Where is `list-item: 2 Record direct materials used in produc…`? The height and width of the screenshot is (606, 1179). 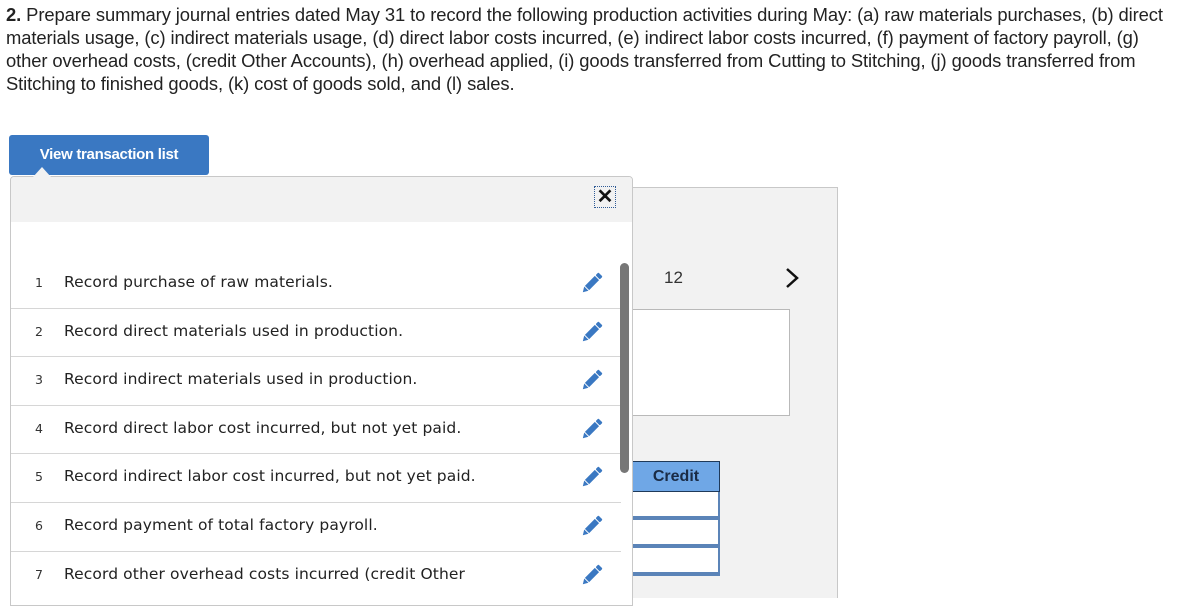 list-item: 2 Record direct materials used in produc… is located at coordinates (316, 333).